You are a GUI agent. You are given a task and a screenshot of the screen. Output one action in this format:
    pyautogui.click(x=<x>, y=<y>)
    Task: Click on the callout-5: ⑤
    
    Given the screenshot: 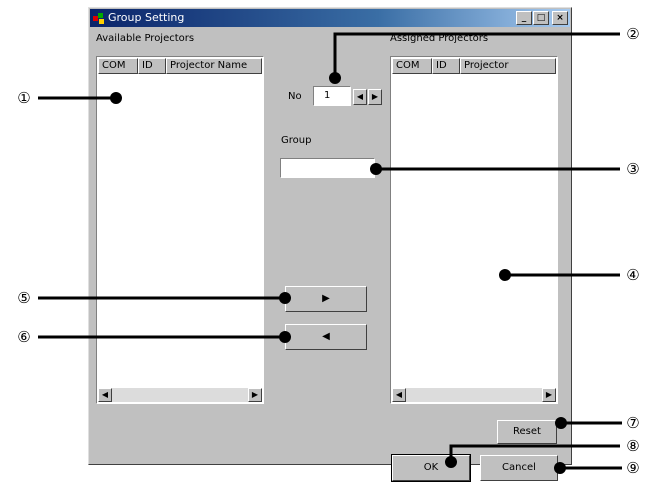 What is the action you would take?
    pyautogui.click(x=24, y=298)
    